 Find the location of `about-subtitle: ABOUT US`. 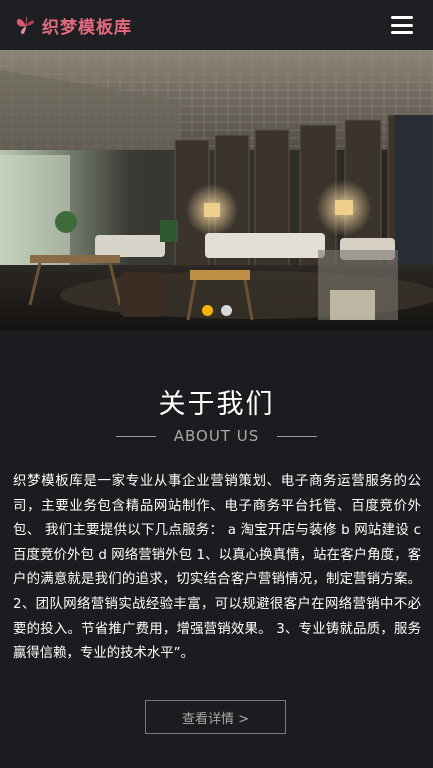

about-subtitle: ABOUT US is located at coordinates (216, 436).